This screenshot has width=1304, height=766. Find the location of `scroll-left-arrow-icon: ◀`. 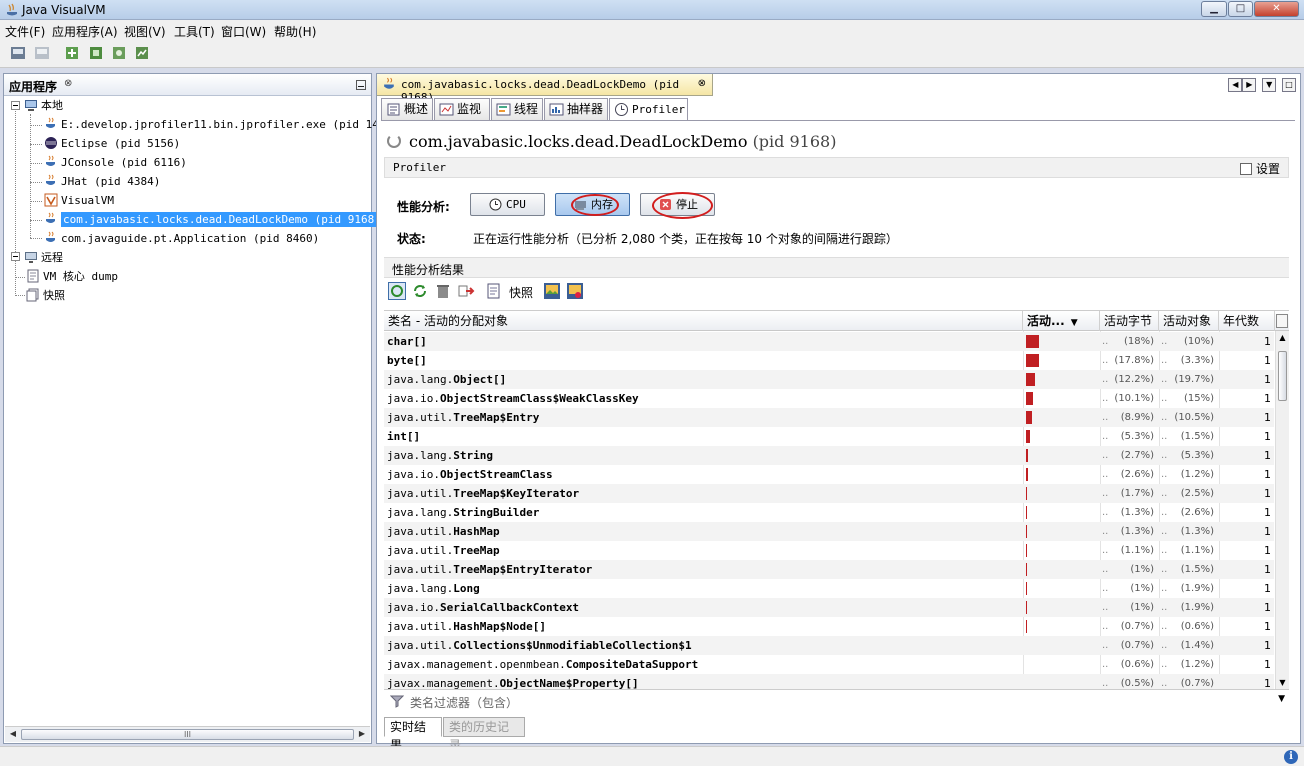

scroll-left-arrow-icon: ◀ is located at coordinates (13, 733).